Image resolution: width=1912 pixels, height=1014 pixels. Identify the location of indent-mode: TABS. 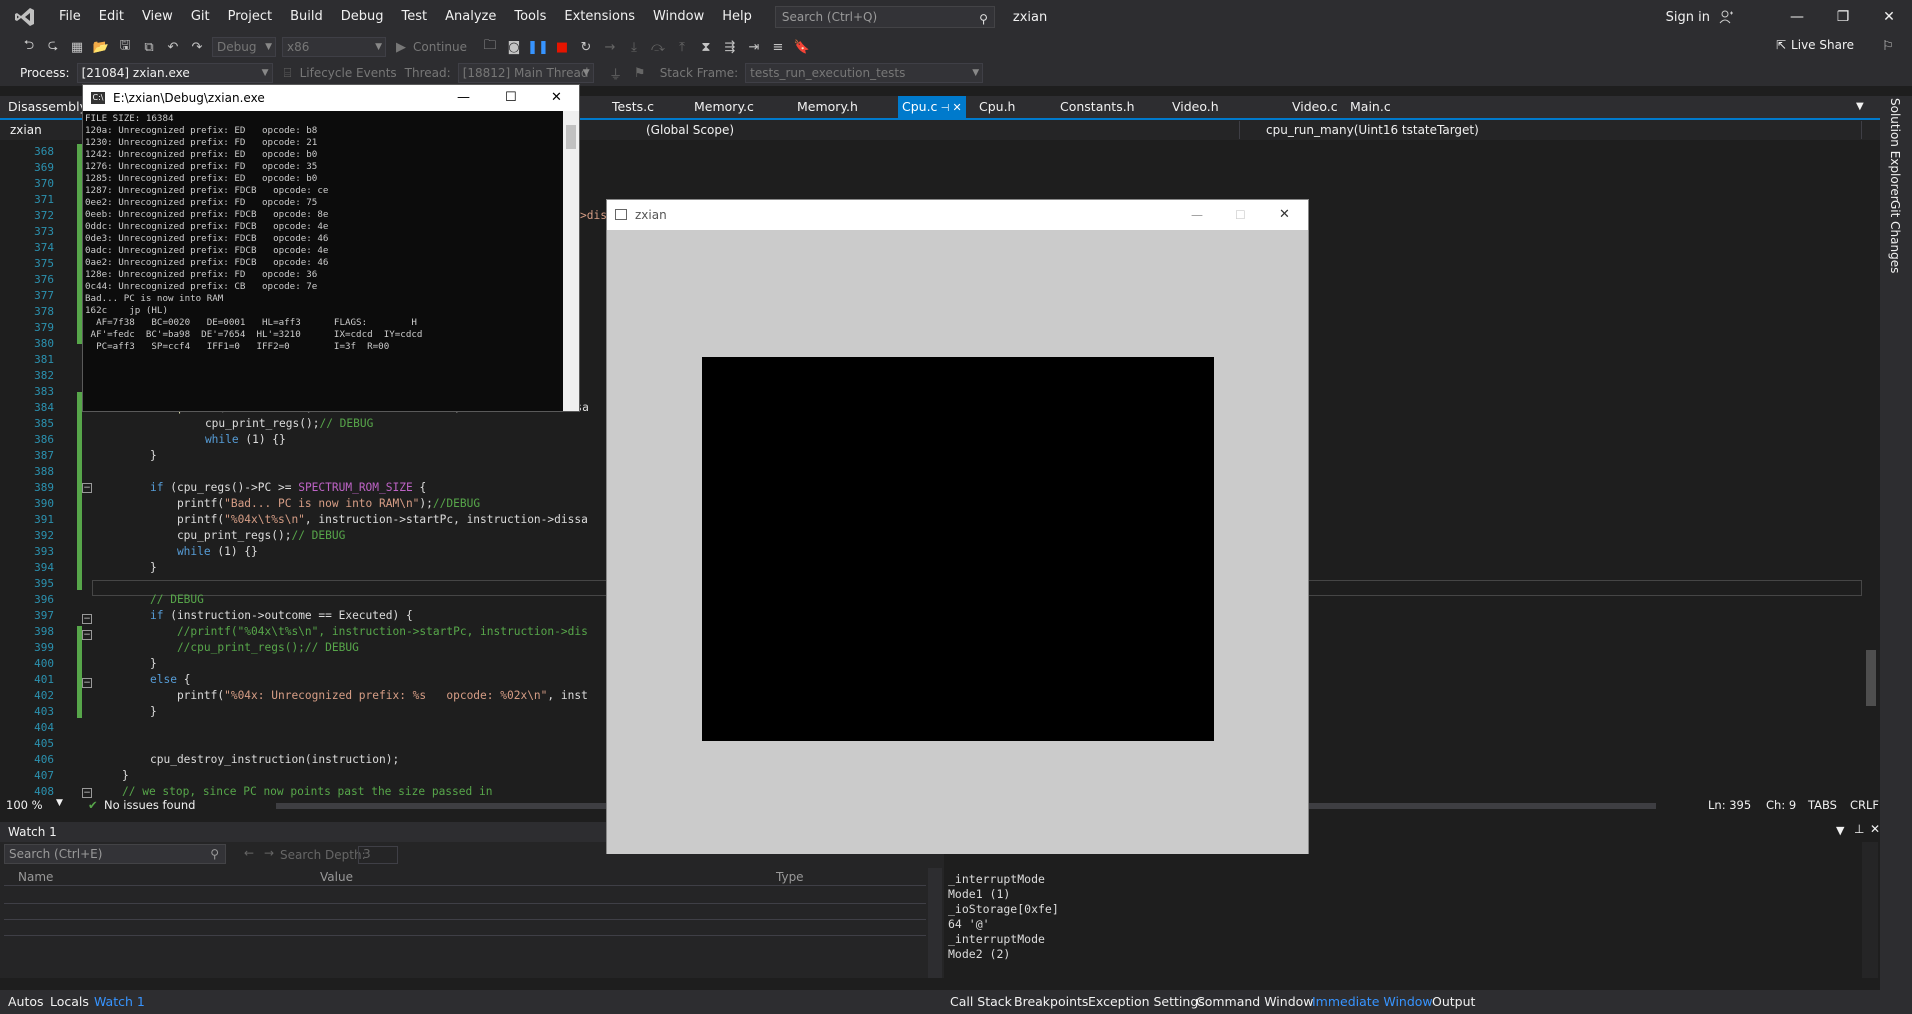
(1822, 805).